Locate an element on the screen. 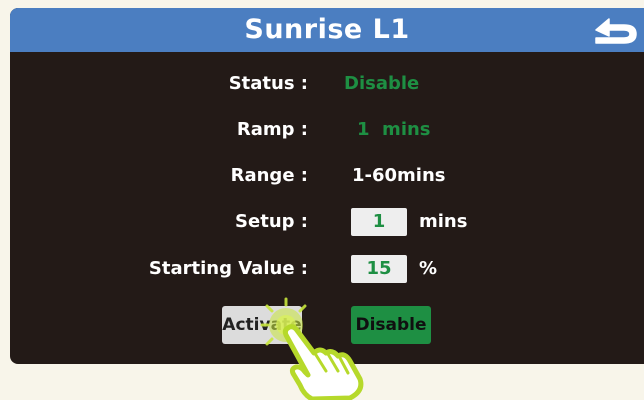 The height and width of the screenshot is (400, 644). activate-button: Activate is located at coordinates (262, 325).